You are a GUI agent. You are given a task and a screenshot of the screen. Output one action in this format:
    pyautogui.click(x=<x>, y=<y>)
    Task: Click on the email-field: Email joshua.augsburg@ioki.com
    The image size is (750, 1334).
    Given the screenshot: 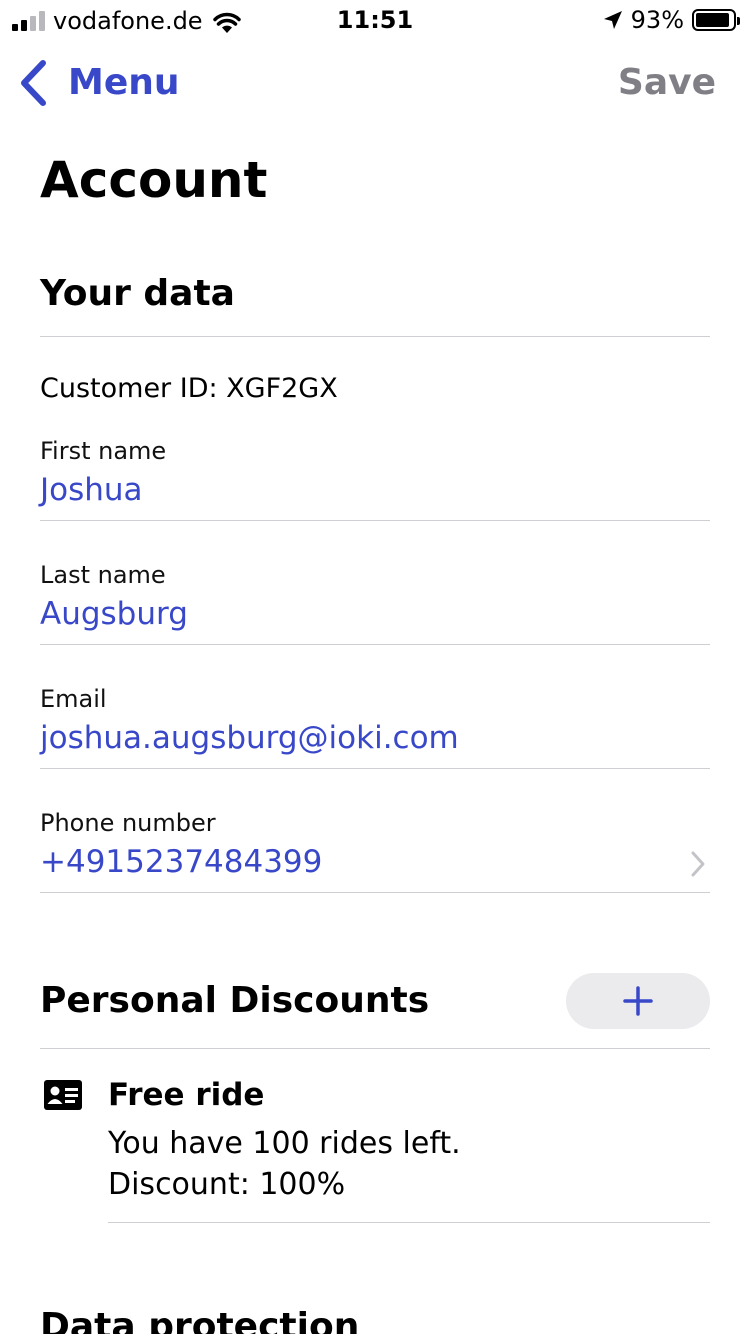 What is the action you would take?
    pyautogui.click(x=375, y=730)
    